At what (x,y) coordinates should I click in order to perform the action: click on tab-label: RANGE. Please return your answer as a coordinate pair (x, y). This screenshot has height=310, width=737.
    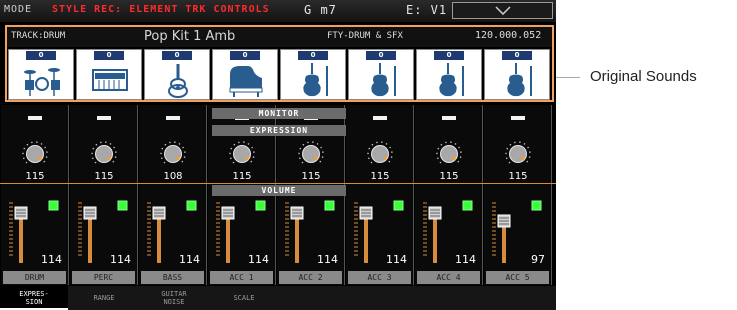
    Looking at the image, I should click on (104, 298).